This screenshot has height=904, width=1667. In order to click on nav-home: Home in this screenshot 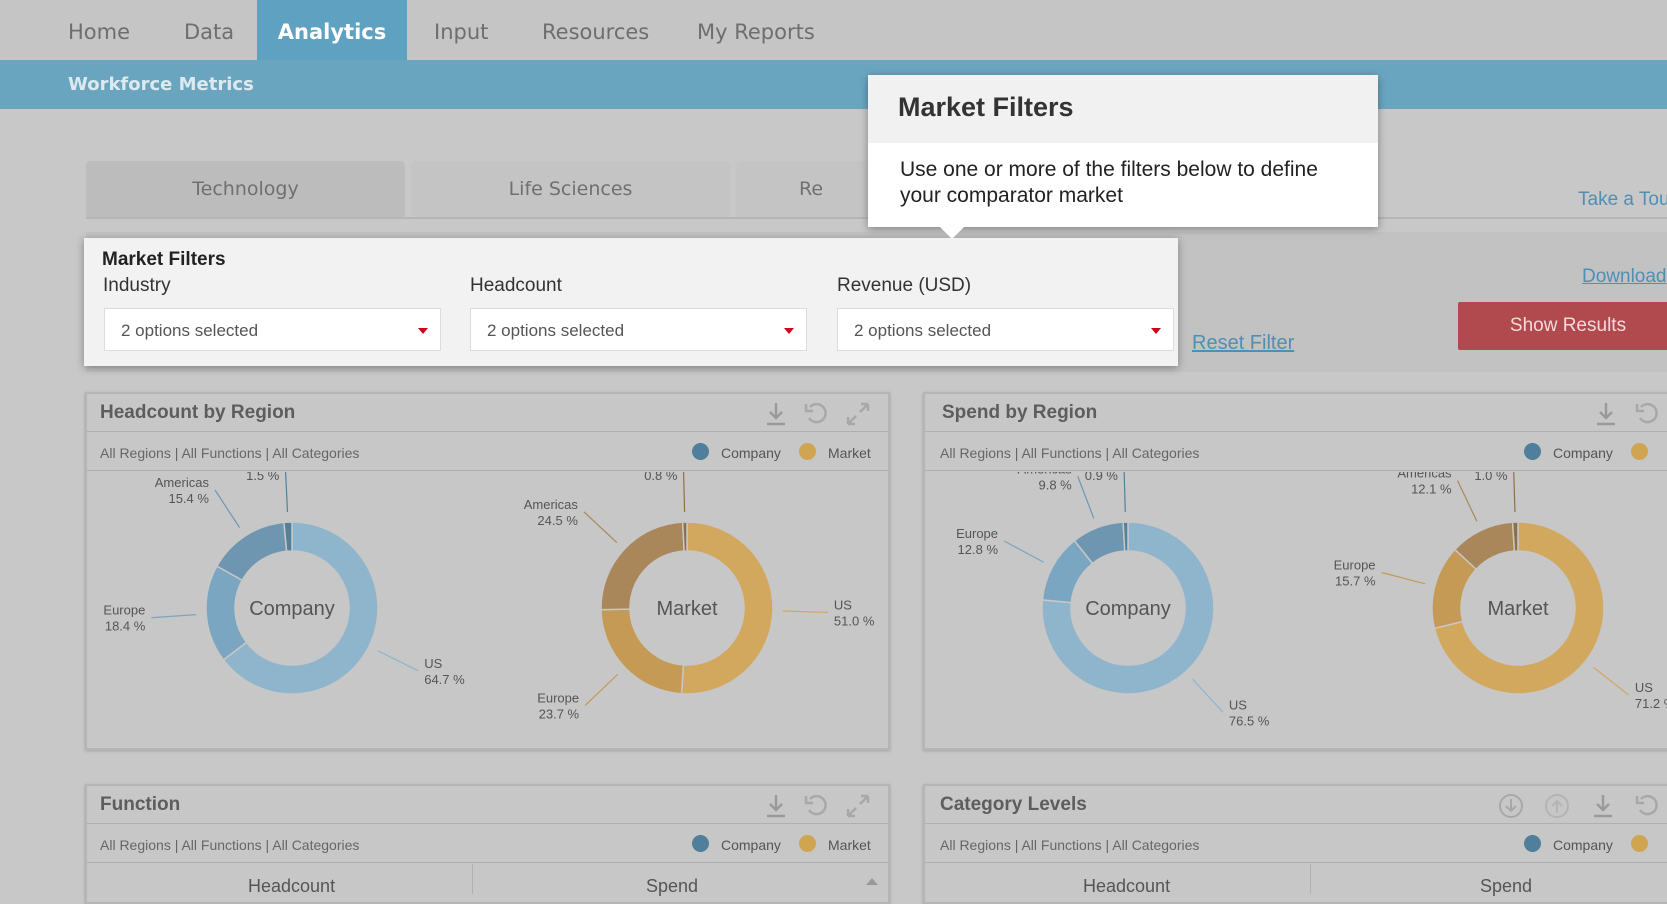, I will do `click(99, 30)`.